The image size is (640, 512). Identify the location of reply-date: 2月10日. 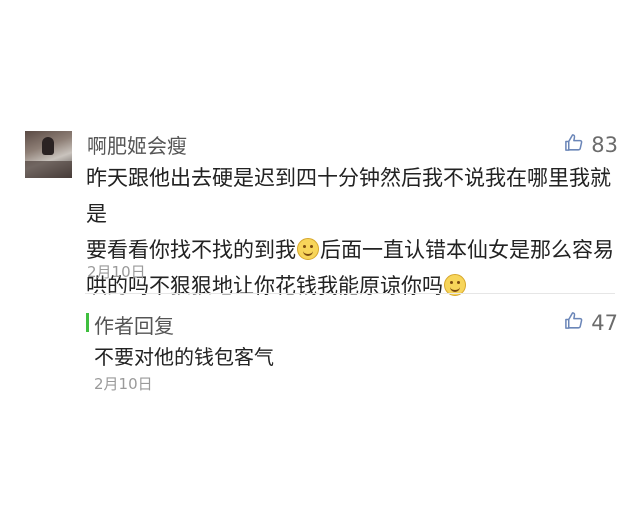
(123, 384).